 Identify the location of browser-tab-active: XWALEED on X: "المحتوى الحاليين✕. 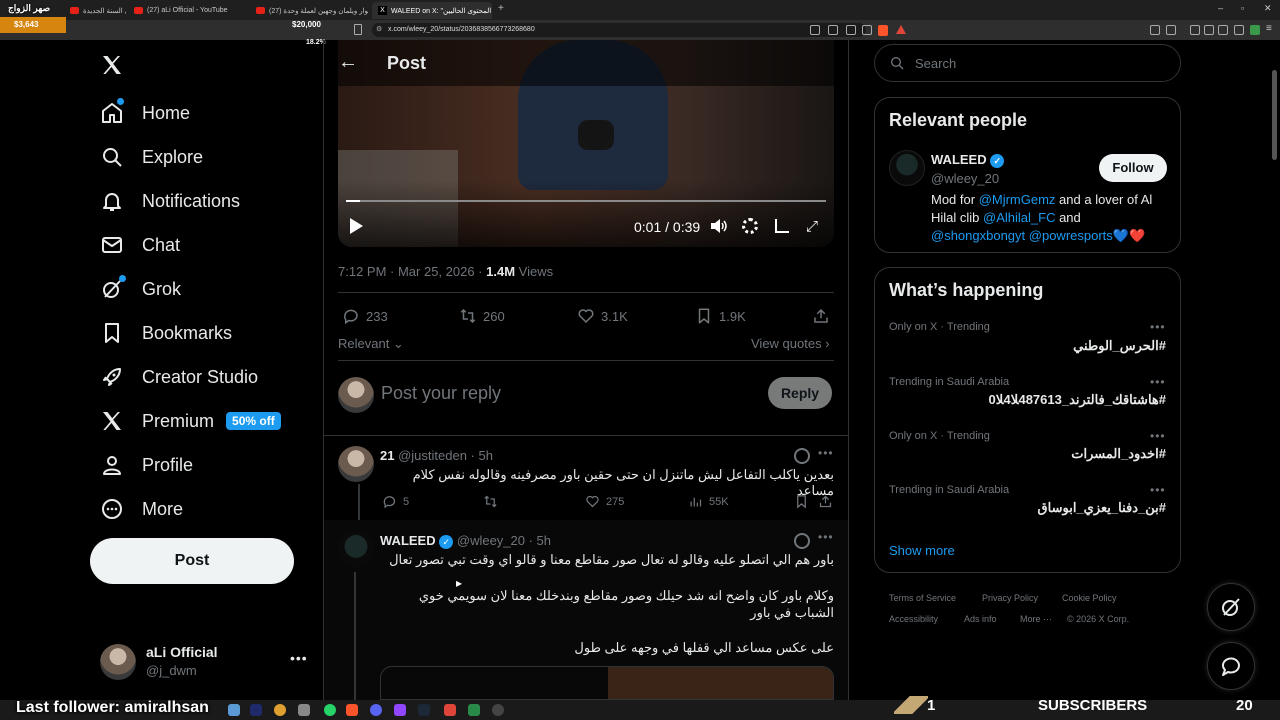
(432, 10).